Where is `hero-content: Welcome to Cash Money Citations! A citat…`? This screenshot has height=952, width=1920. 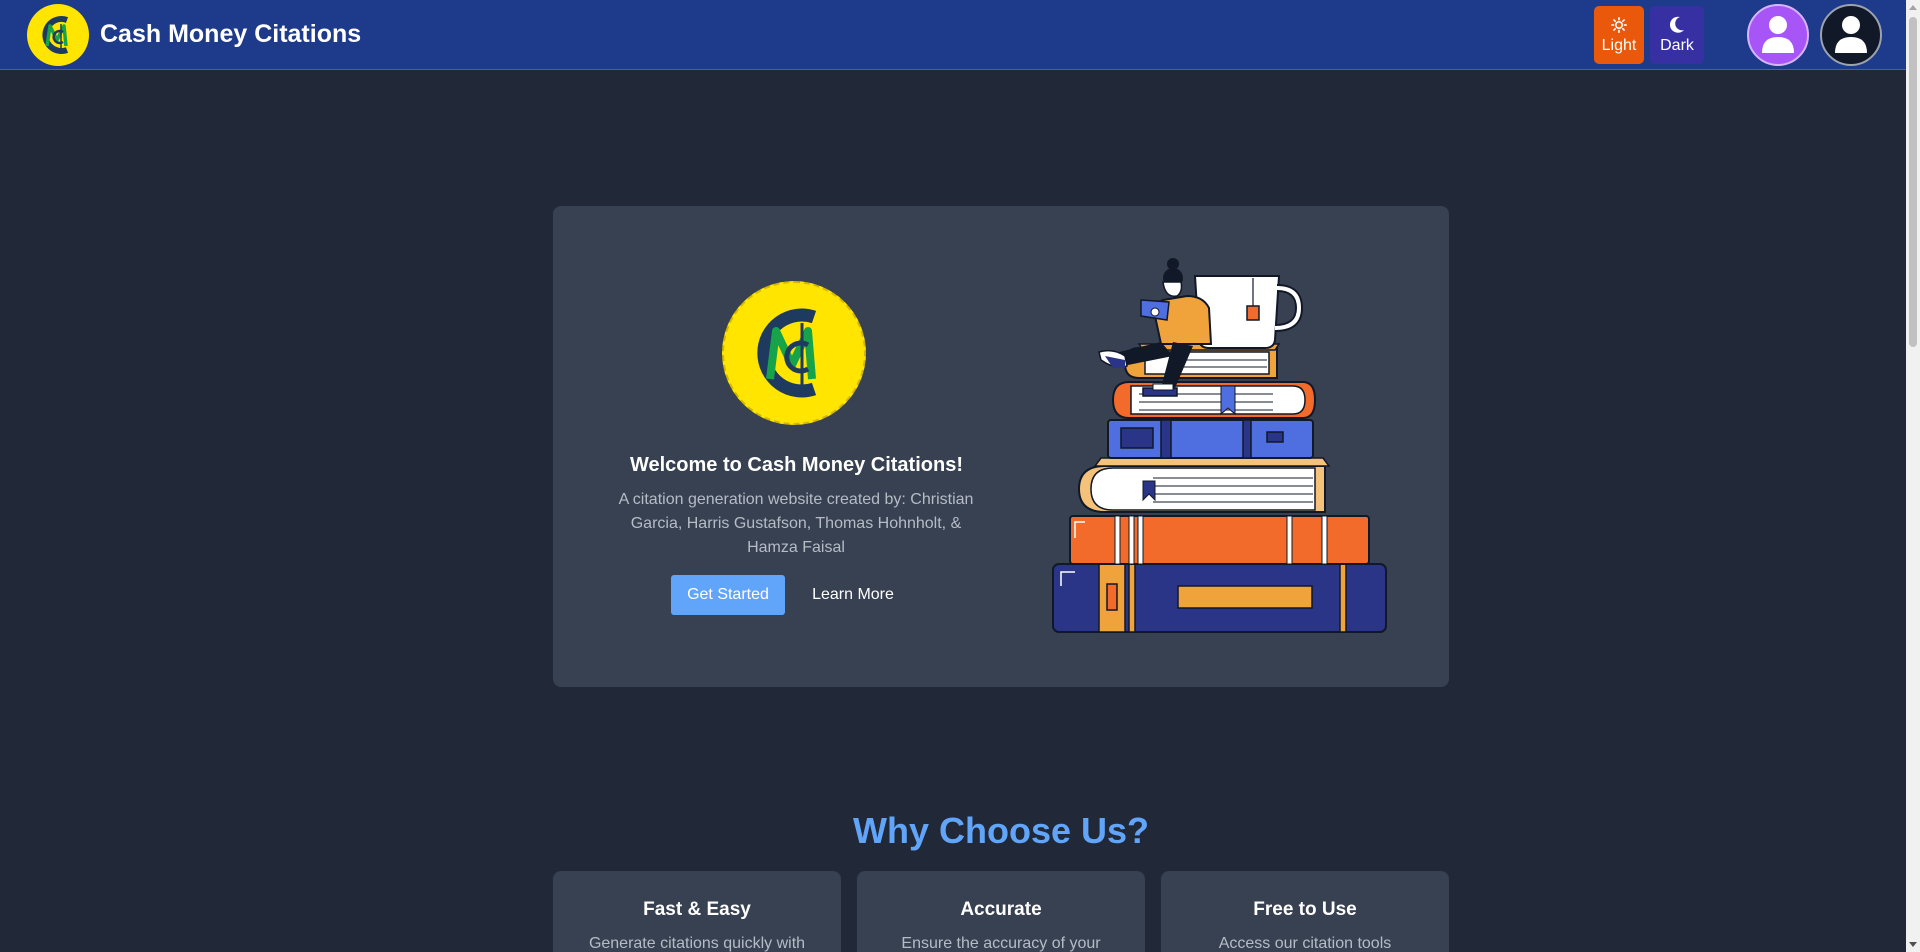 hero-content: Welcome to Cash Money Citations! A citat… is located at coordinates (796, 446).